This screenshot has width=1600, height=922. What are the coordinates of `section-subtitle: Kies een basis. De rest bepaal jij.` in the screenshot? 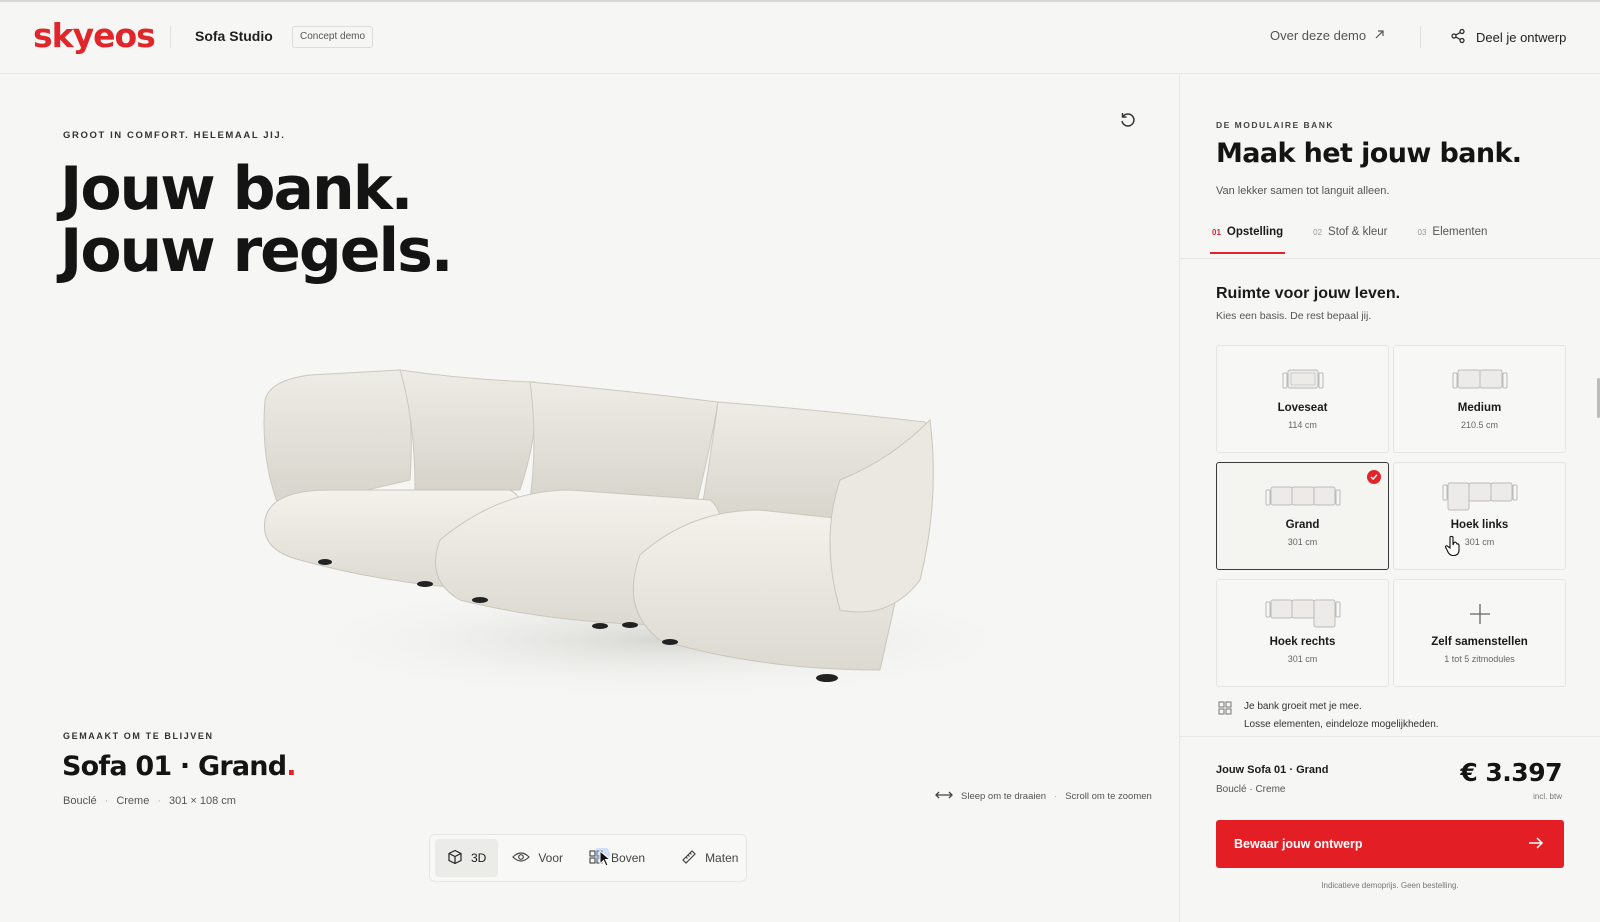 It's located at (1294, 316).